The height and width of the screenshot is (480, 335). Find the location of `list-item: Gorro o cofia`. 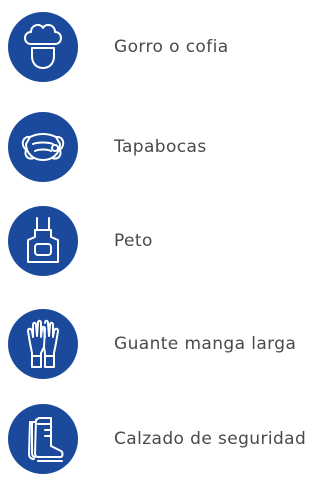

list-item: Gorro o cofia is located at coordinates (171, 47).